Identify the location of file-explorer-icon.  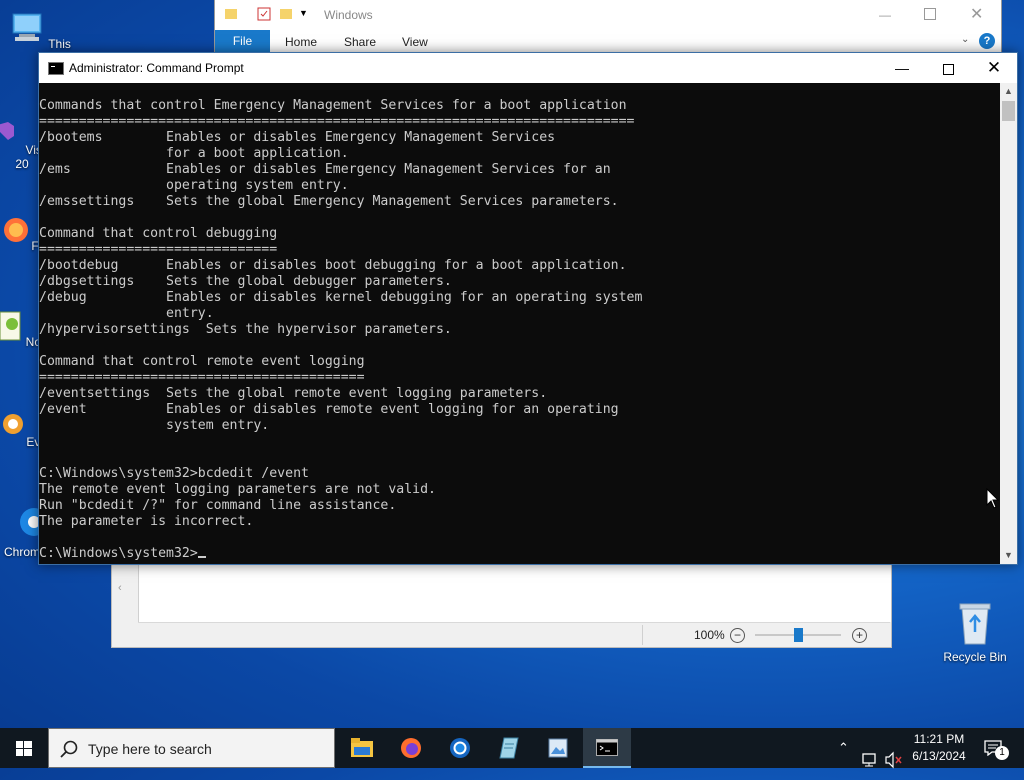
(362, 747).